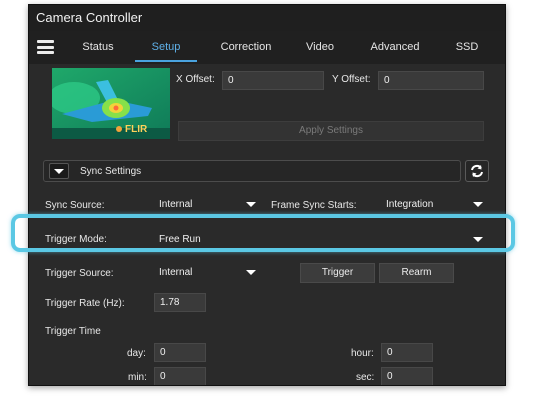 The height and width of the screenshot is (396, 533). What do you see at coordinates (263, 233) in the screenshot?
I see `trigger-mode-highlight` at bounding box center [263, 233].